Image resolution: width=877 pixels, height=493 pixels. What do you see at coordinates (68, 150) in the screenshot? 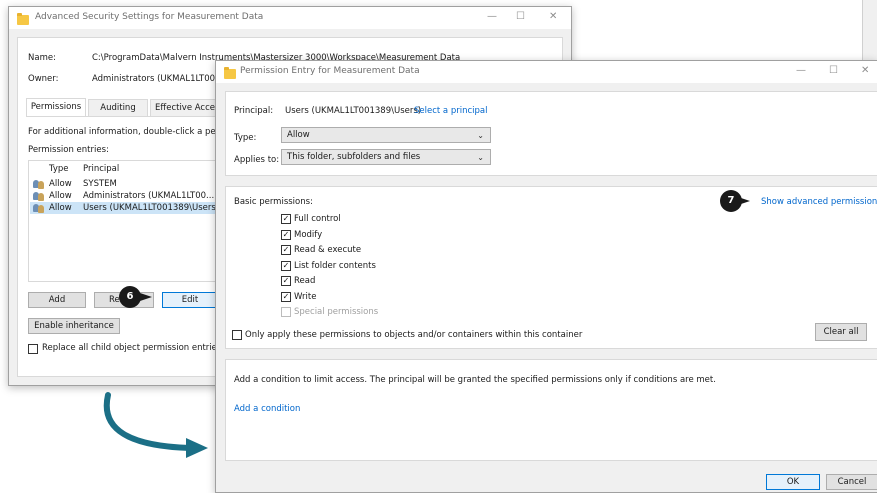
I see `entries-label: Permission entries:` at bounding box center [68, 150].